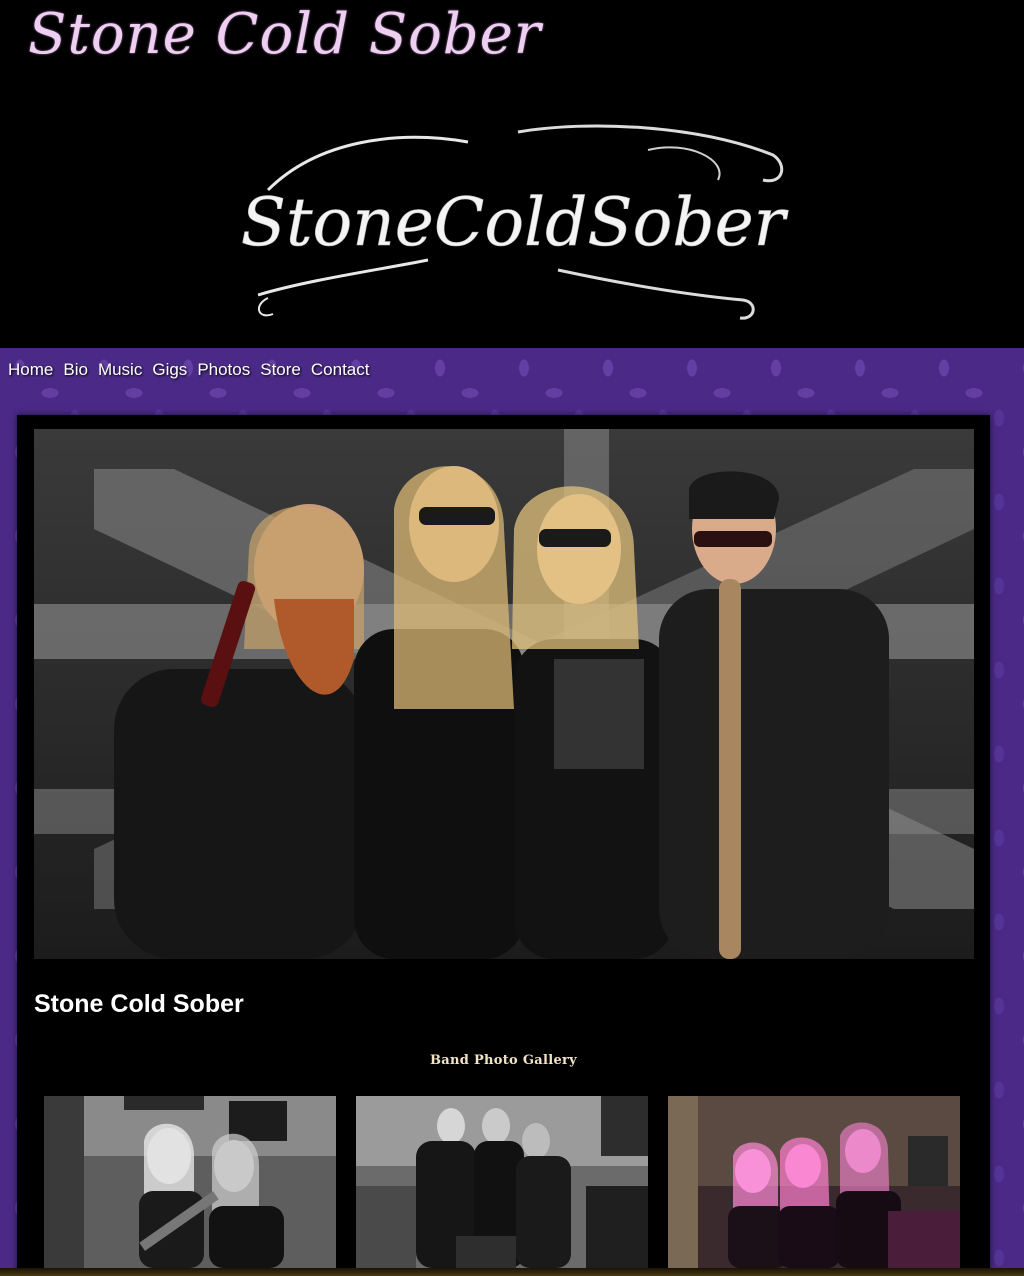 The height and width of the screenshot is (1276, 1024). Describe the element at coordinates (503, 1060) in the screenshot. I see `gallery-heading: Band Photo Gallery` at that location.